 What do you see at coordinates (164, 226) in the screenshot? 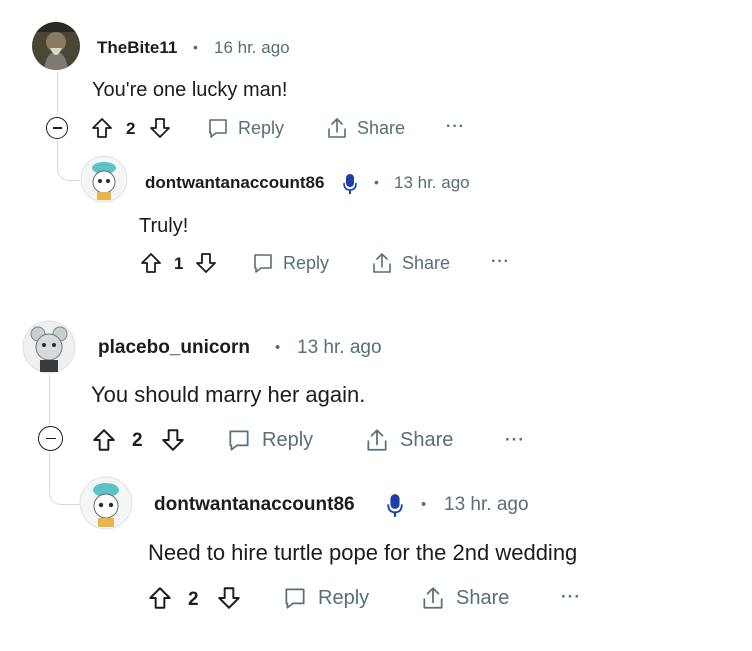
I see `comment-body: Truly!` at bounding box center [164, 226].